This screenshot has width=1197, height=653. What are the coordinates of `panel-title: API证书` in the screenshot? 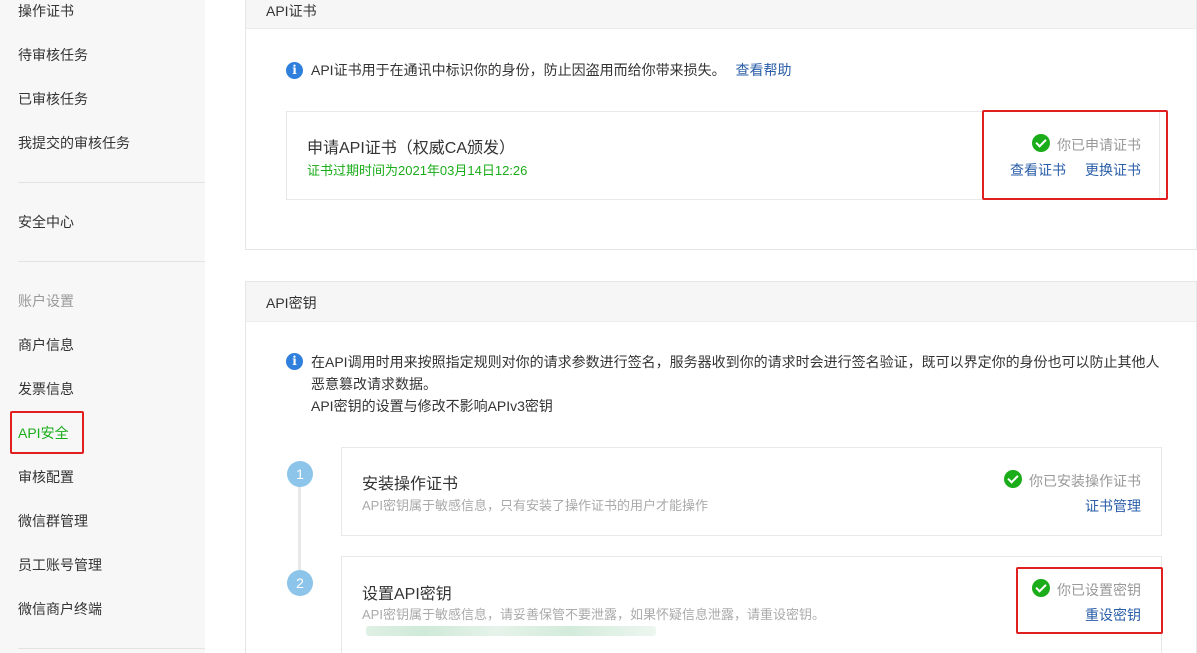 It's located at (291, 11).